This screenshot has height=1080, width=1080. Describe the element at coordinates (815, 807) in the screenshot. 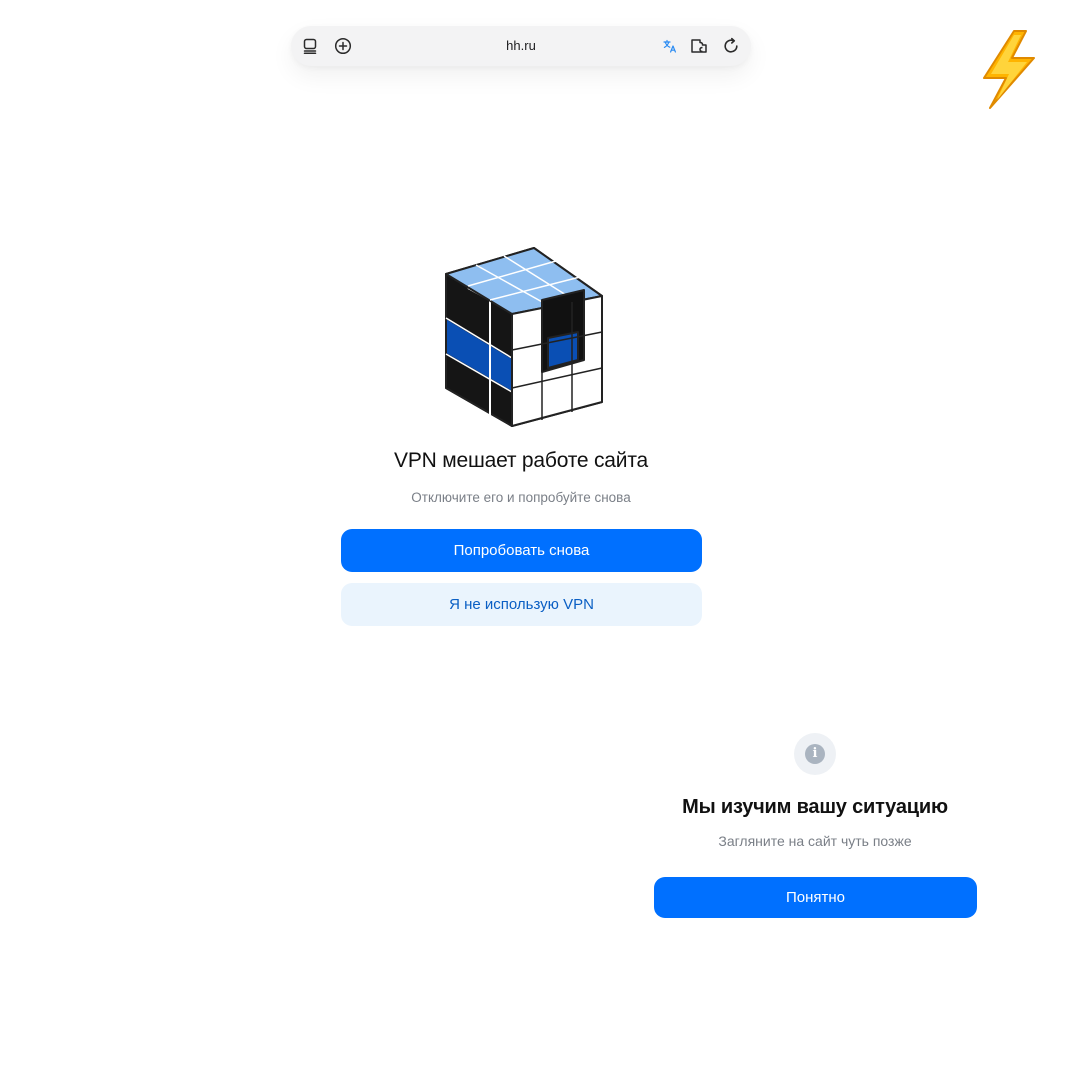

I see `info-dialog-title: Мы изучим вашу ситуацию` at that location.